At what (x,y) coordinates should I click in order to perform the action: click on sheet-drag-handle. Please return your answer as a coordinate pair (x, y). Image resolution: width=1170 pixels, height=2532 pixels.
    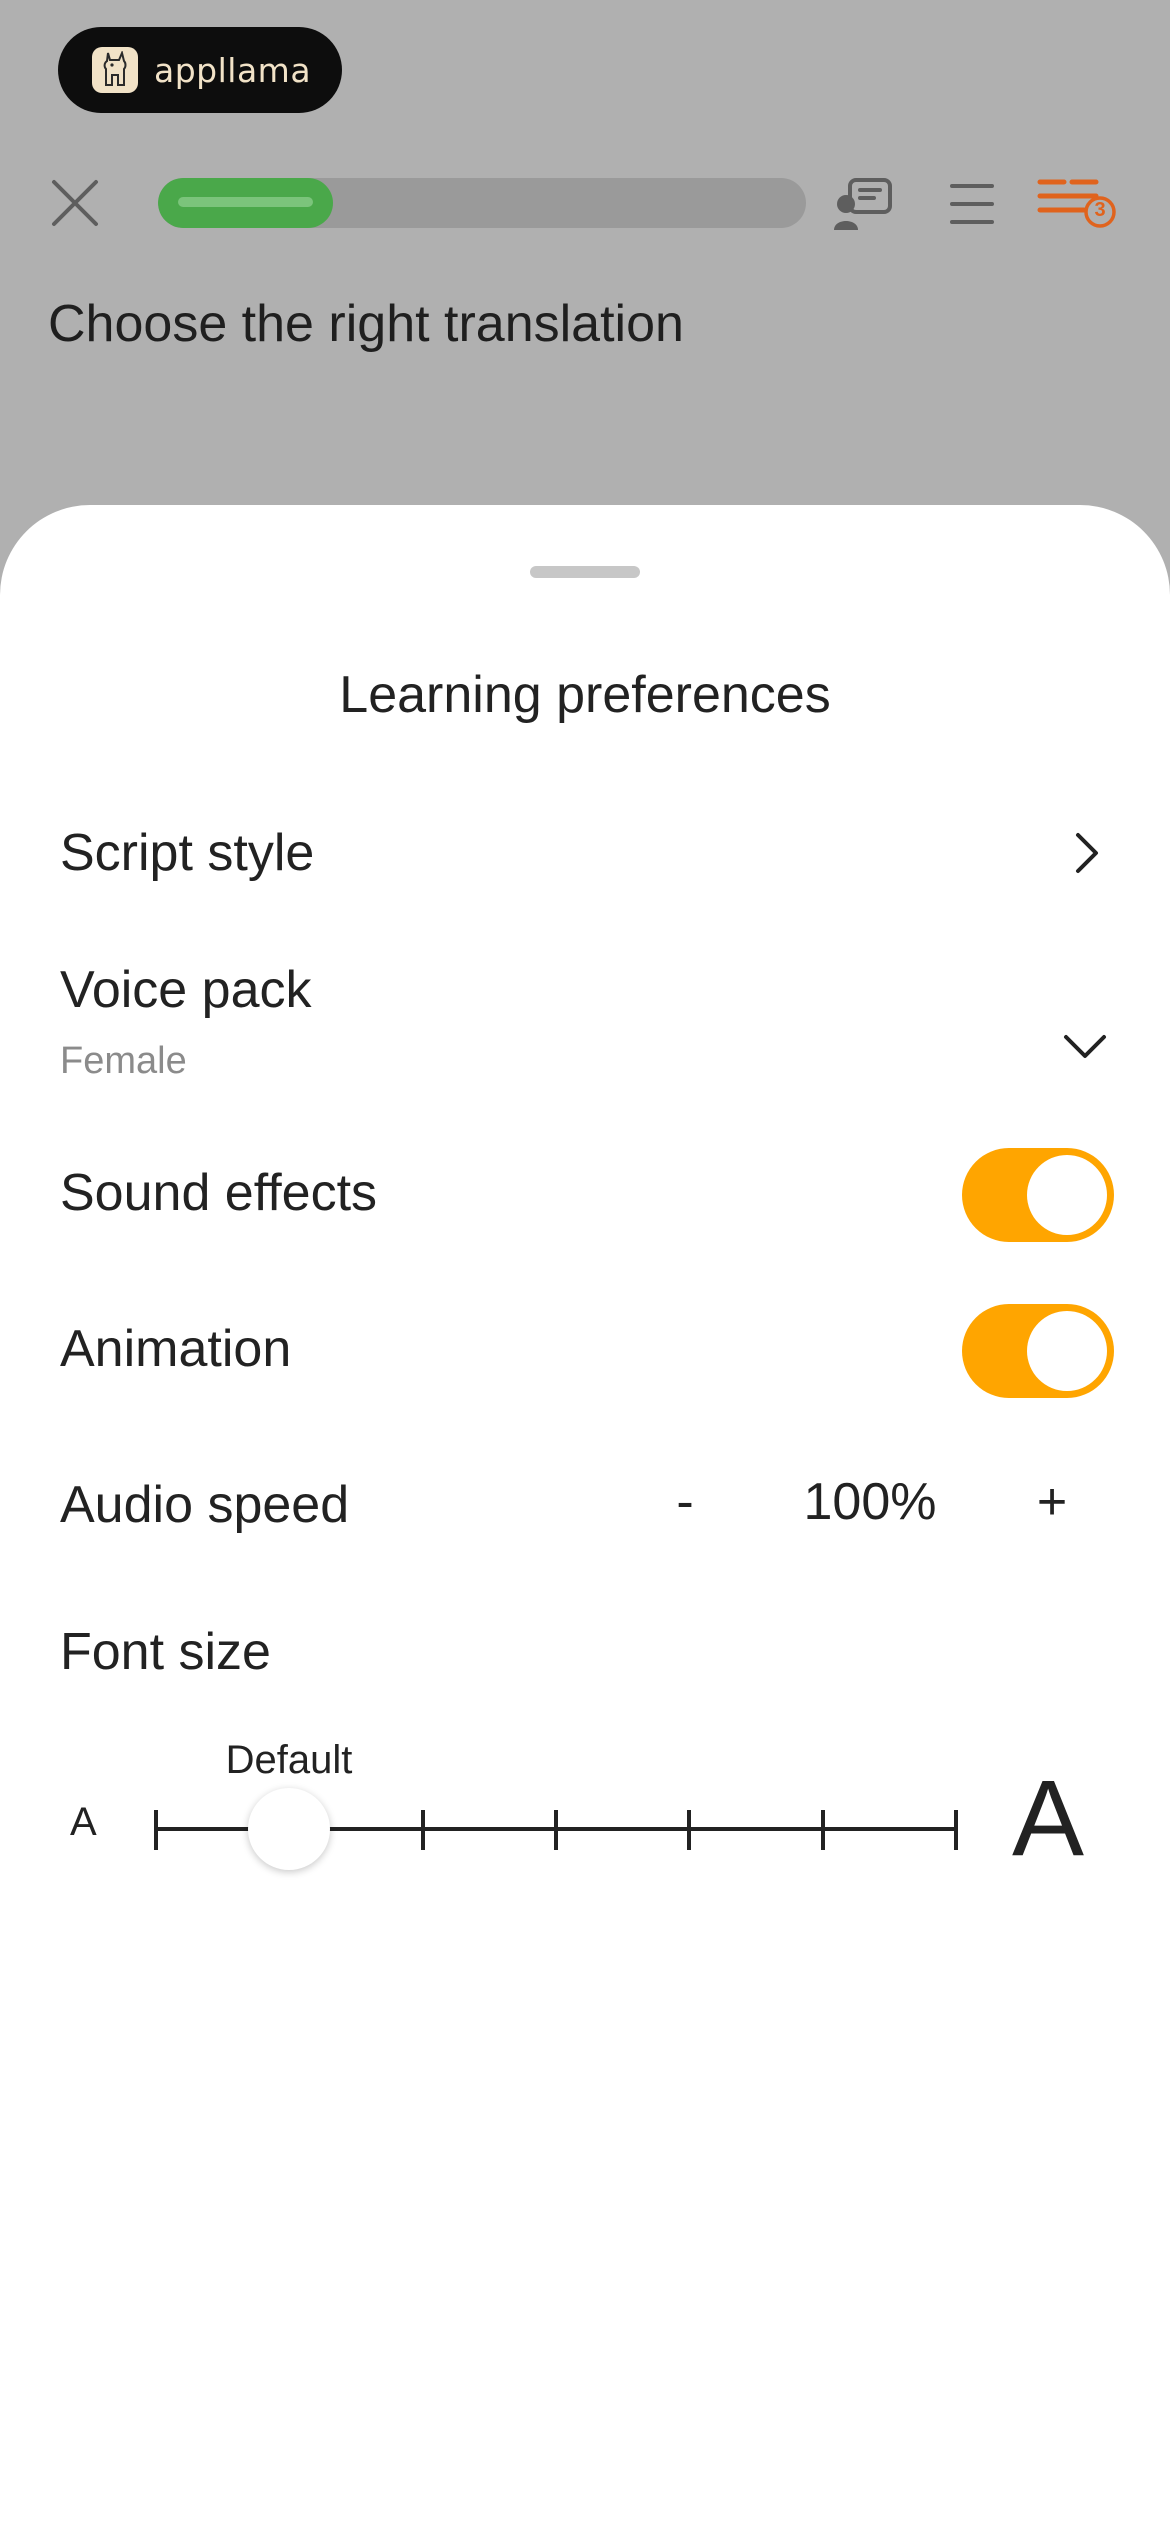
    Looking at the image, I should click on (585, 572).